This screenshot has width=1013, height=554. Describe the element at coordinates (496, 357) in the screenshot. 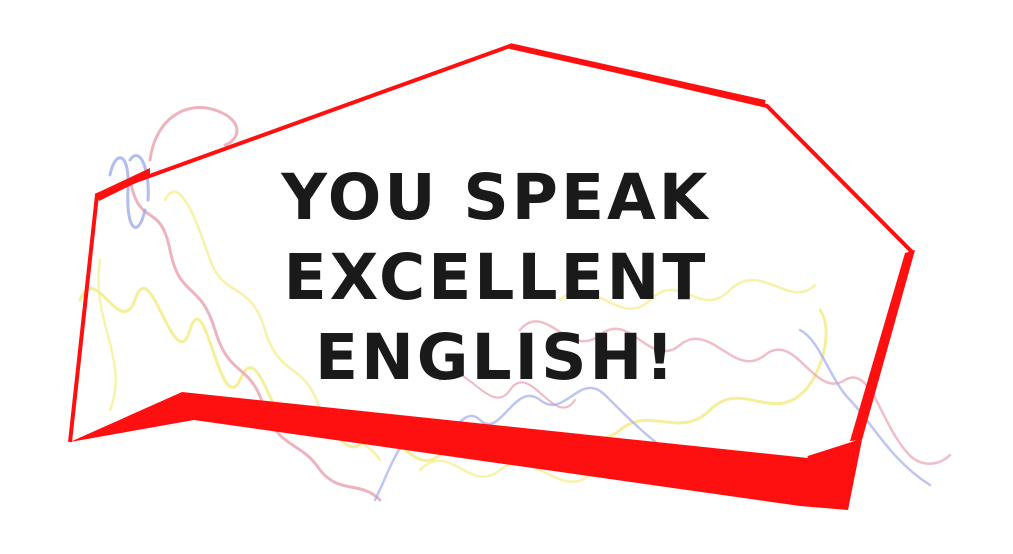

I see `headline-line-3: ENGLISH!` at that location.